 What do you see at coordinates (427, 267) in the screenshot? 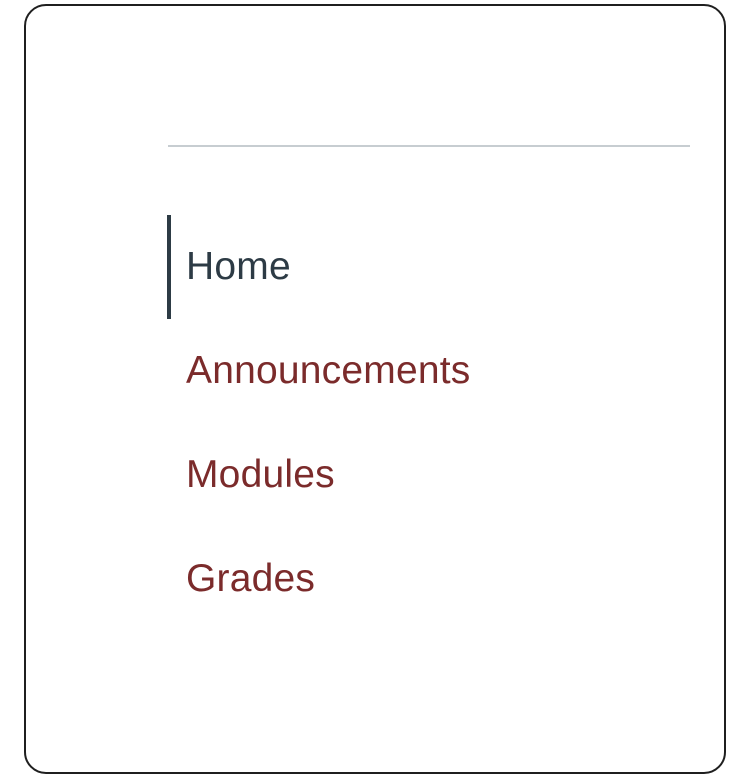
I see `nav-item-home: Home` at bounding box center [427, 267].